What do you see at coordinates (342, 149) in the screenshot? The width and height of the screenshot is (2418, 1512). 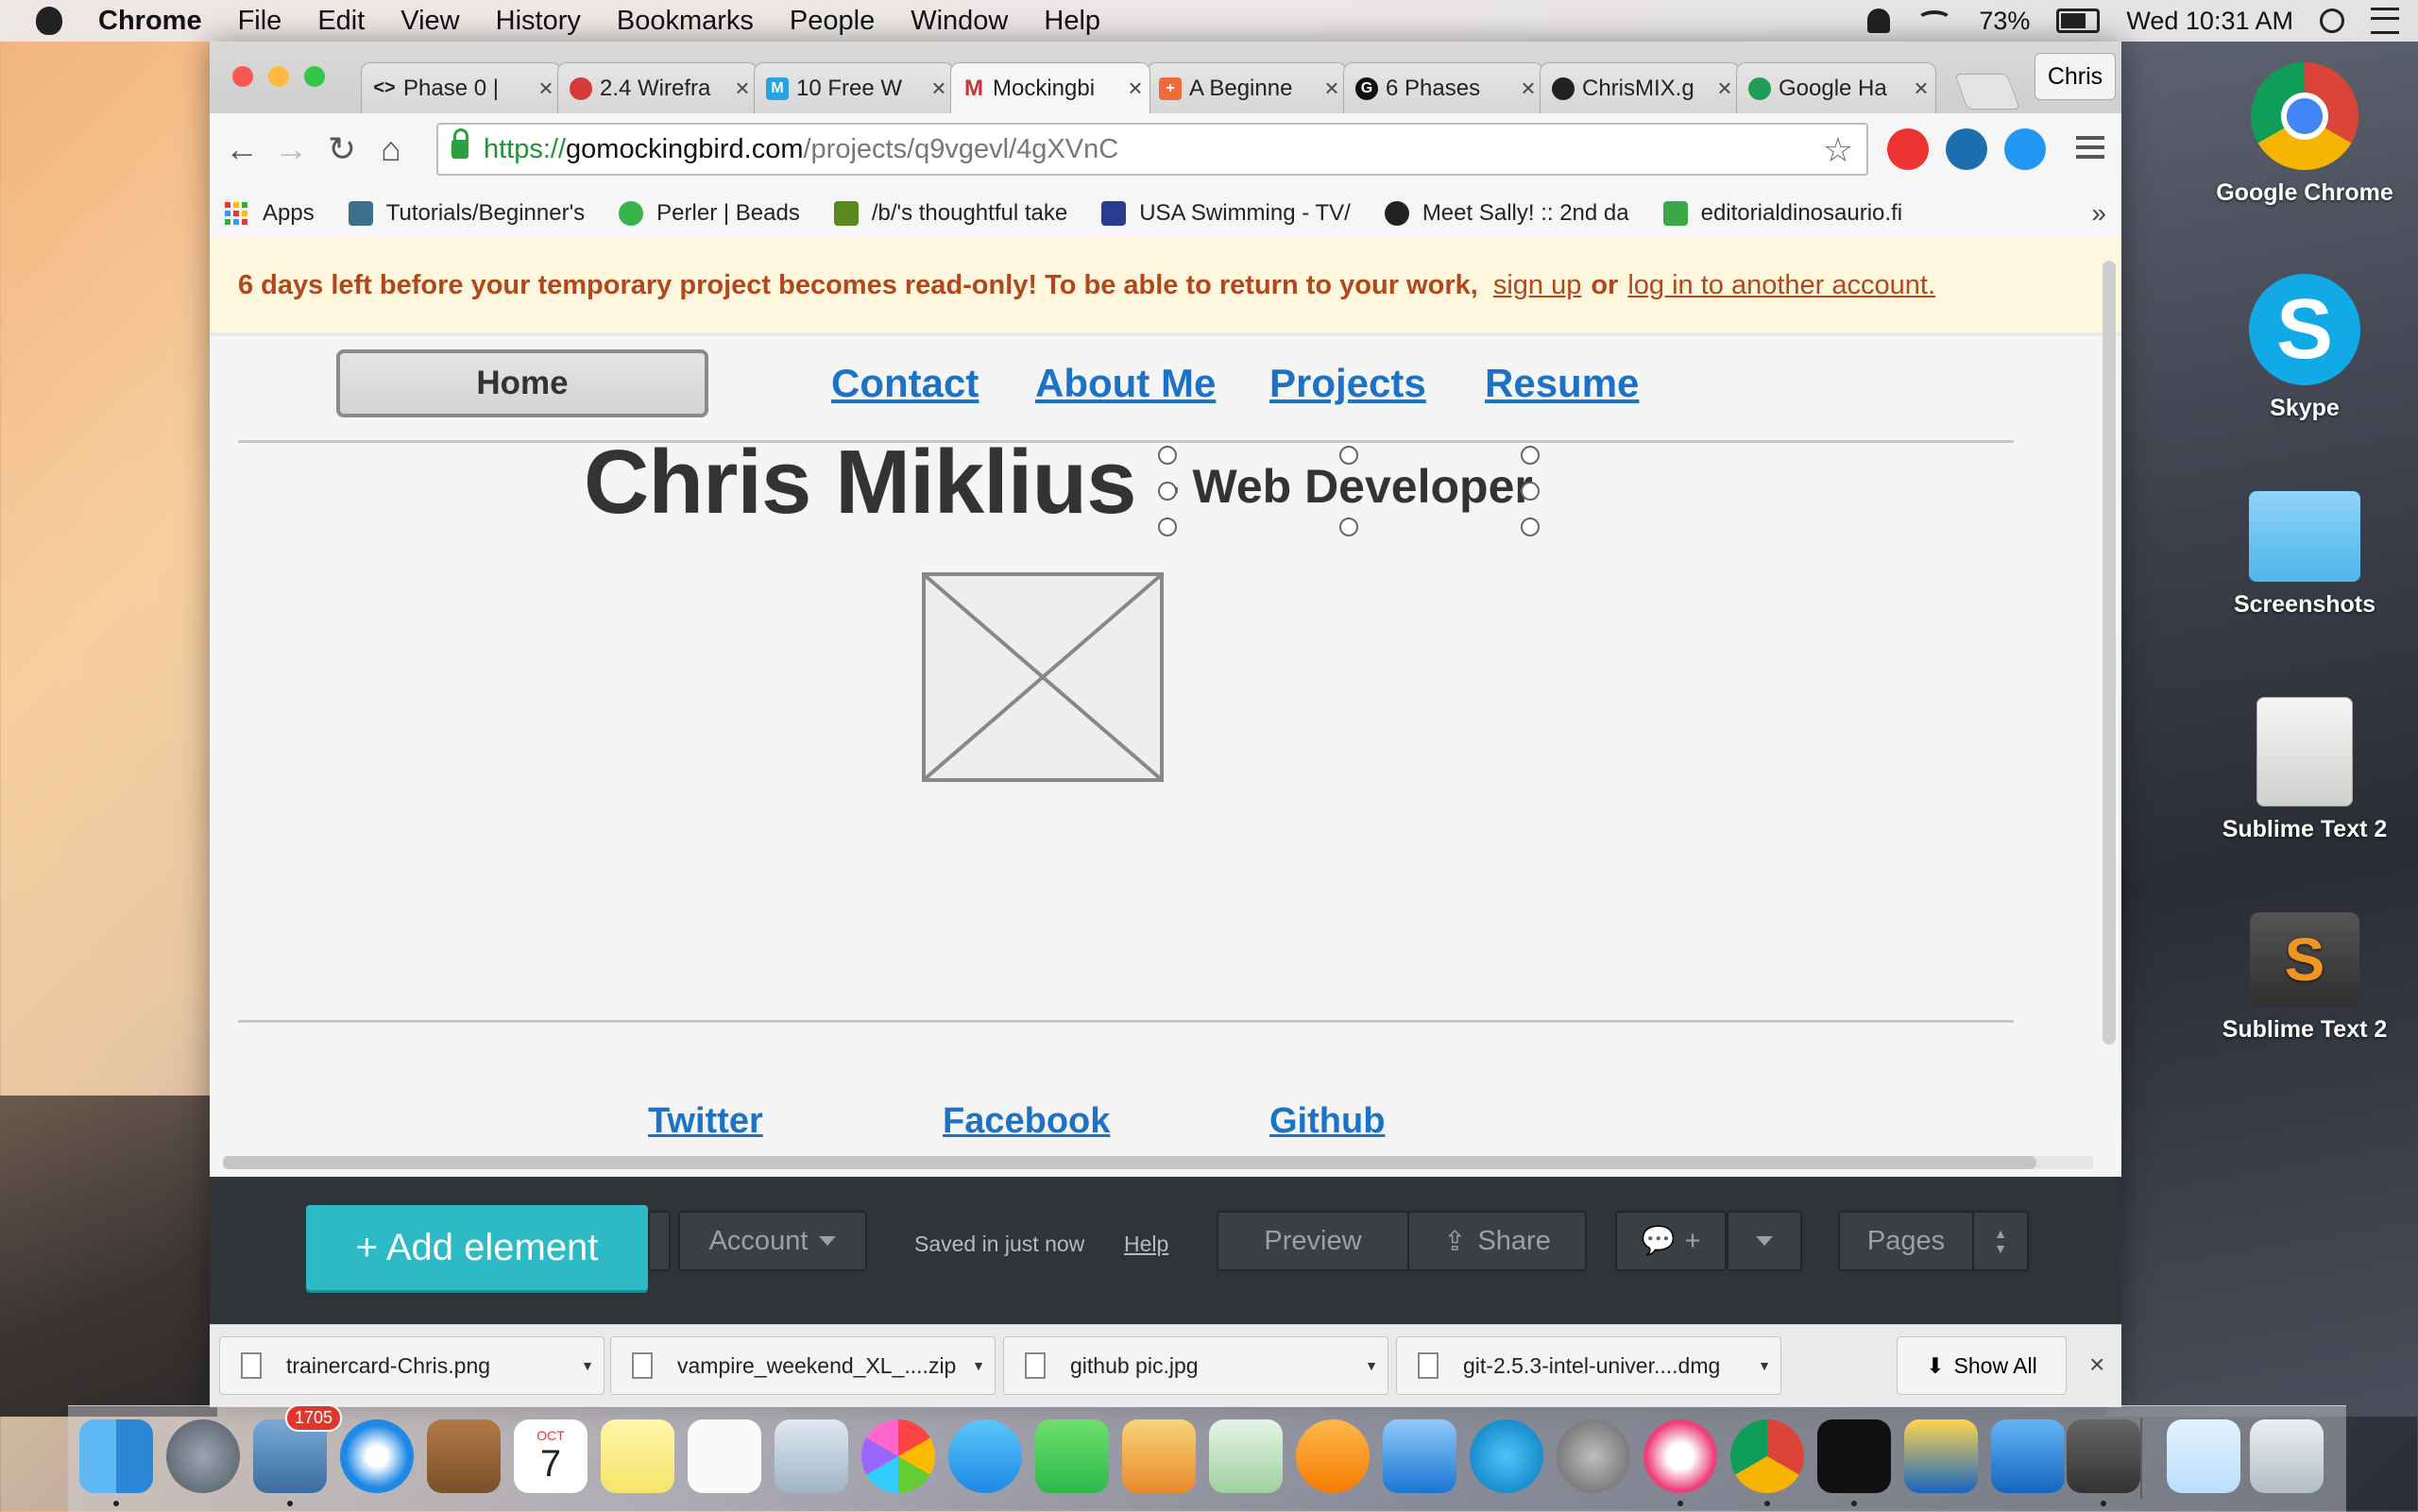 I see `reload-icon: ↻` at bounding box center [342, 149].